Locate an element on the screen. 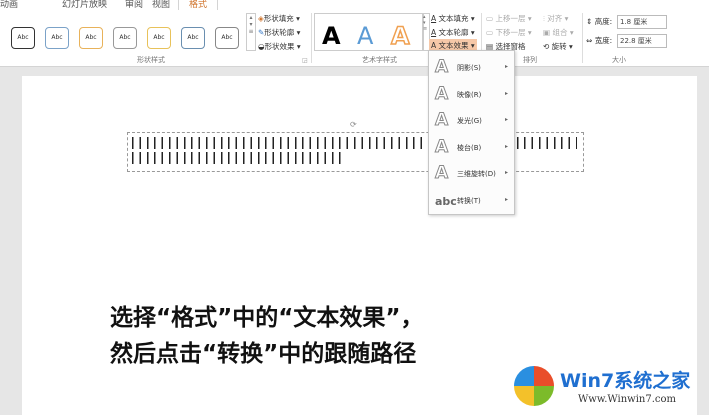  transform-icon: abc is located at coordinates (446, 201).